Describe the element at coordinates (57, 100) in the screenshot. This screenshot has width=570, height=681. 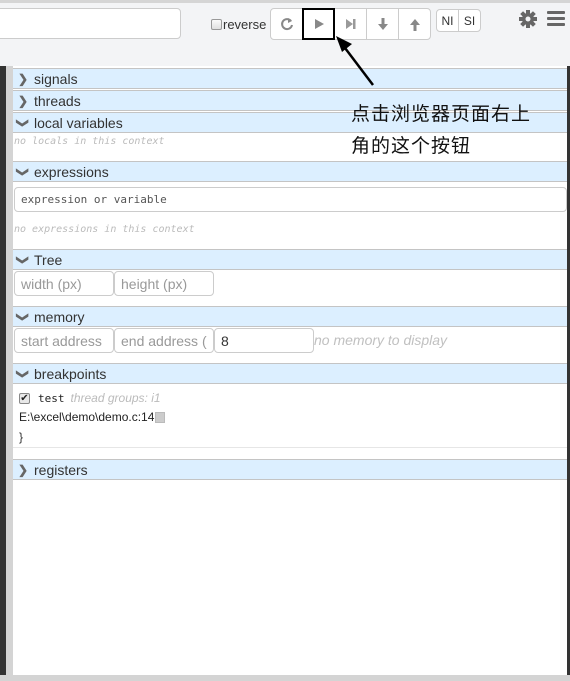
I see `section-label: threads` at that location.